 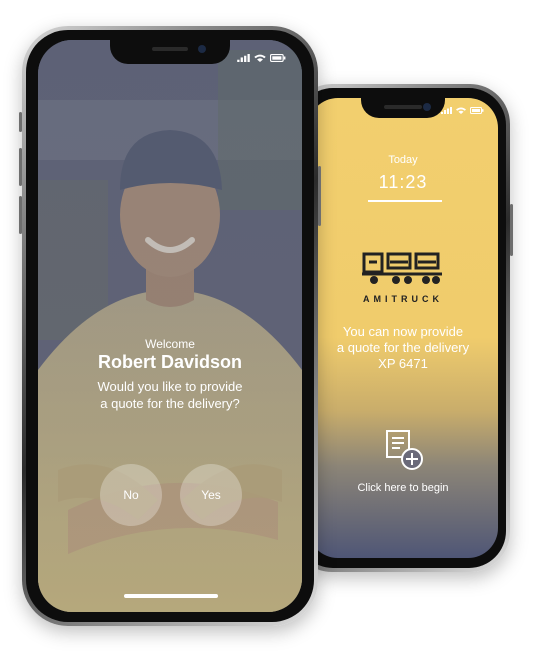 What do you see at coordinates (170, 386) in the screenshot?
I see `quote-question-line1: Would you like to provide` at bounding box center [170, 386].